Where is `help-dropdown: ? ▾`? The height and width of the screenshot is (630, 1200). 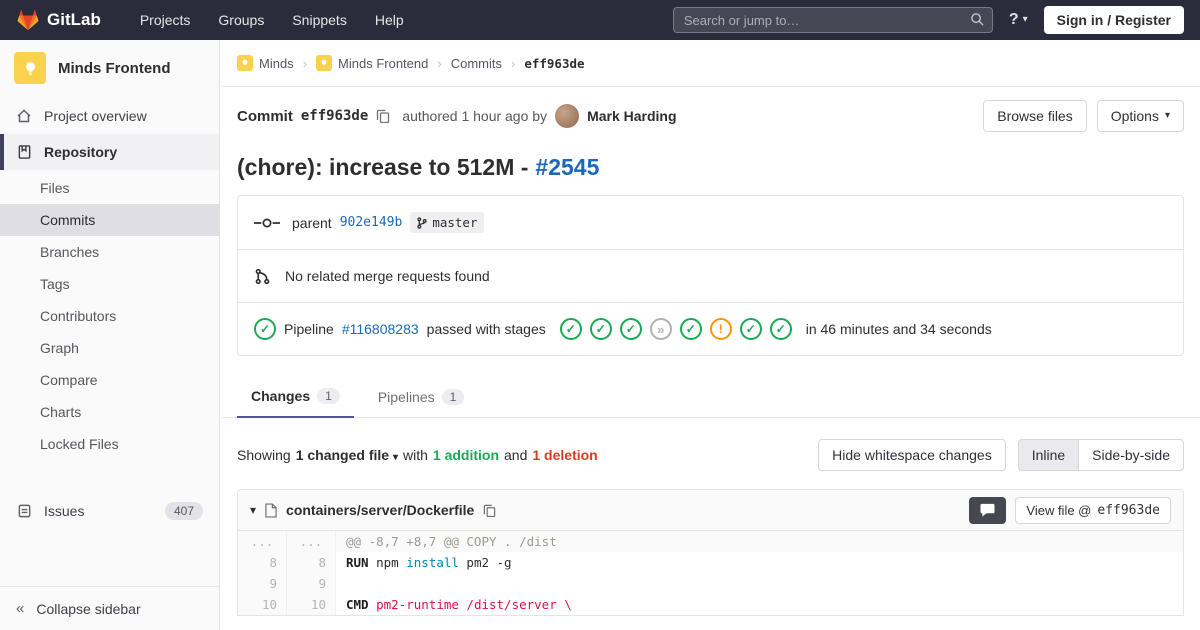
help-dropdown: ? ▾ is located at coordinates (1018, 20).